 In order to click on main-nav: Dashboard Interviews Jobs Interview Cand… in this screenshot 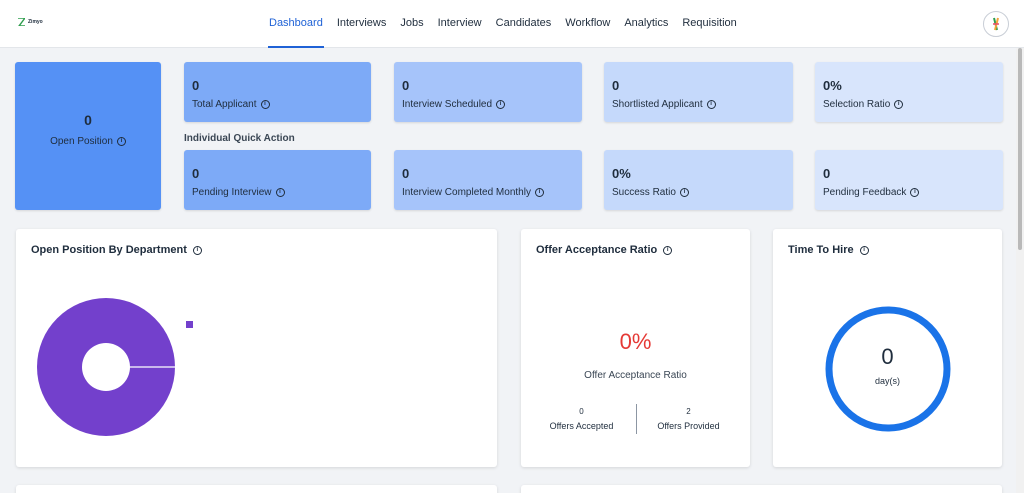, I will do `click(503, 24)`.